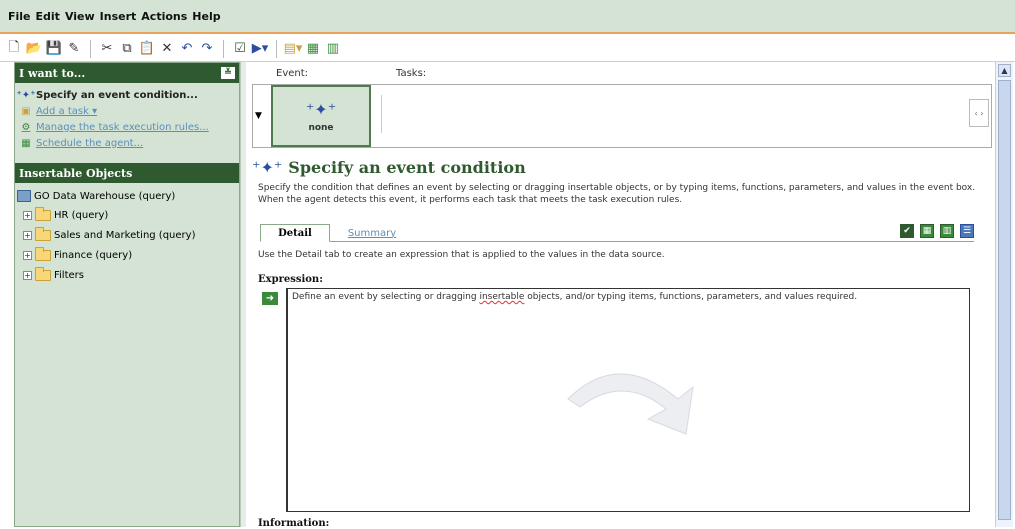 The image size is (1015, 529). Describe the element at coordinates (80, 16) in the screenshot. I see `menu-view: View` at that location.